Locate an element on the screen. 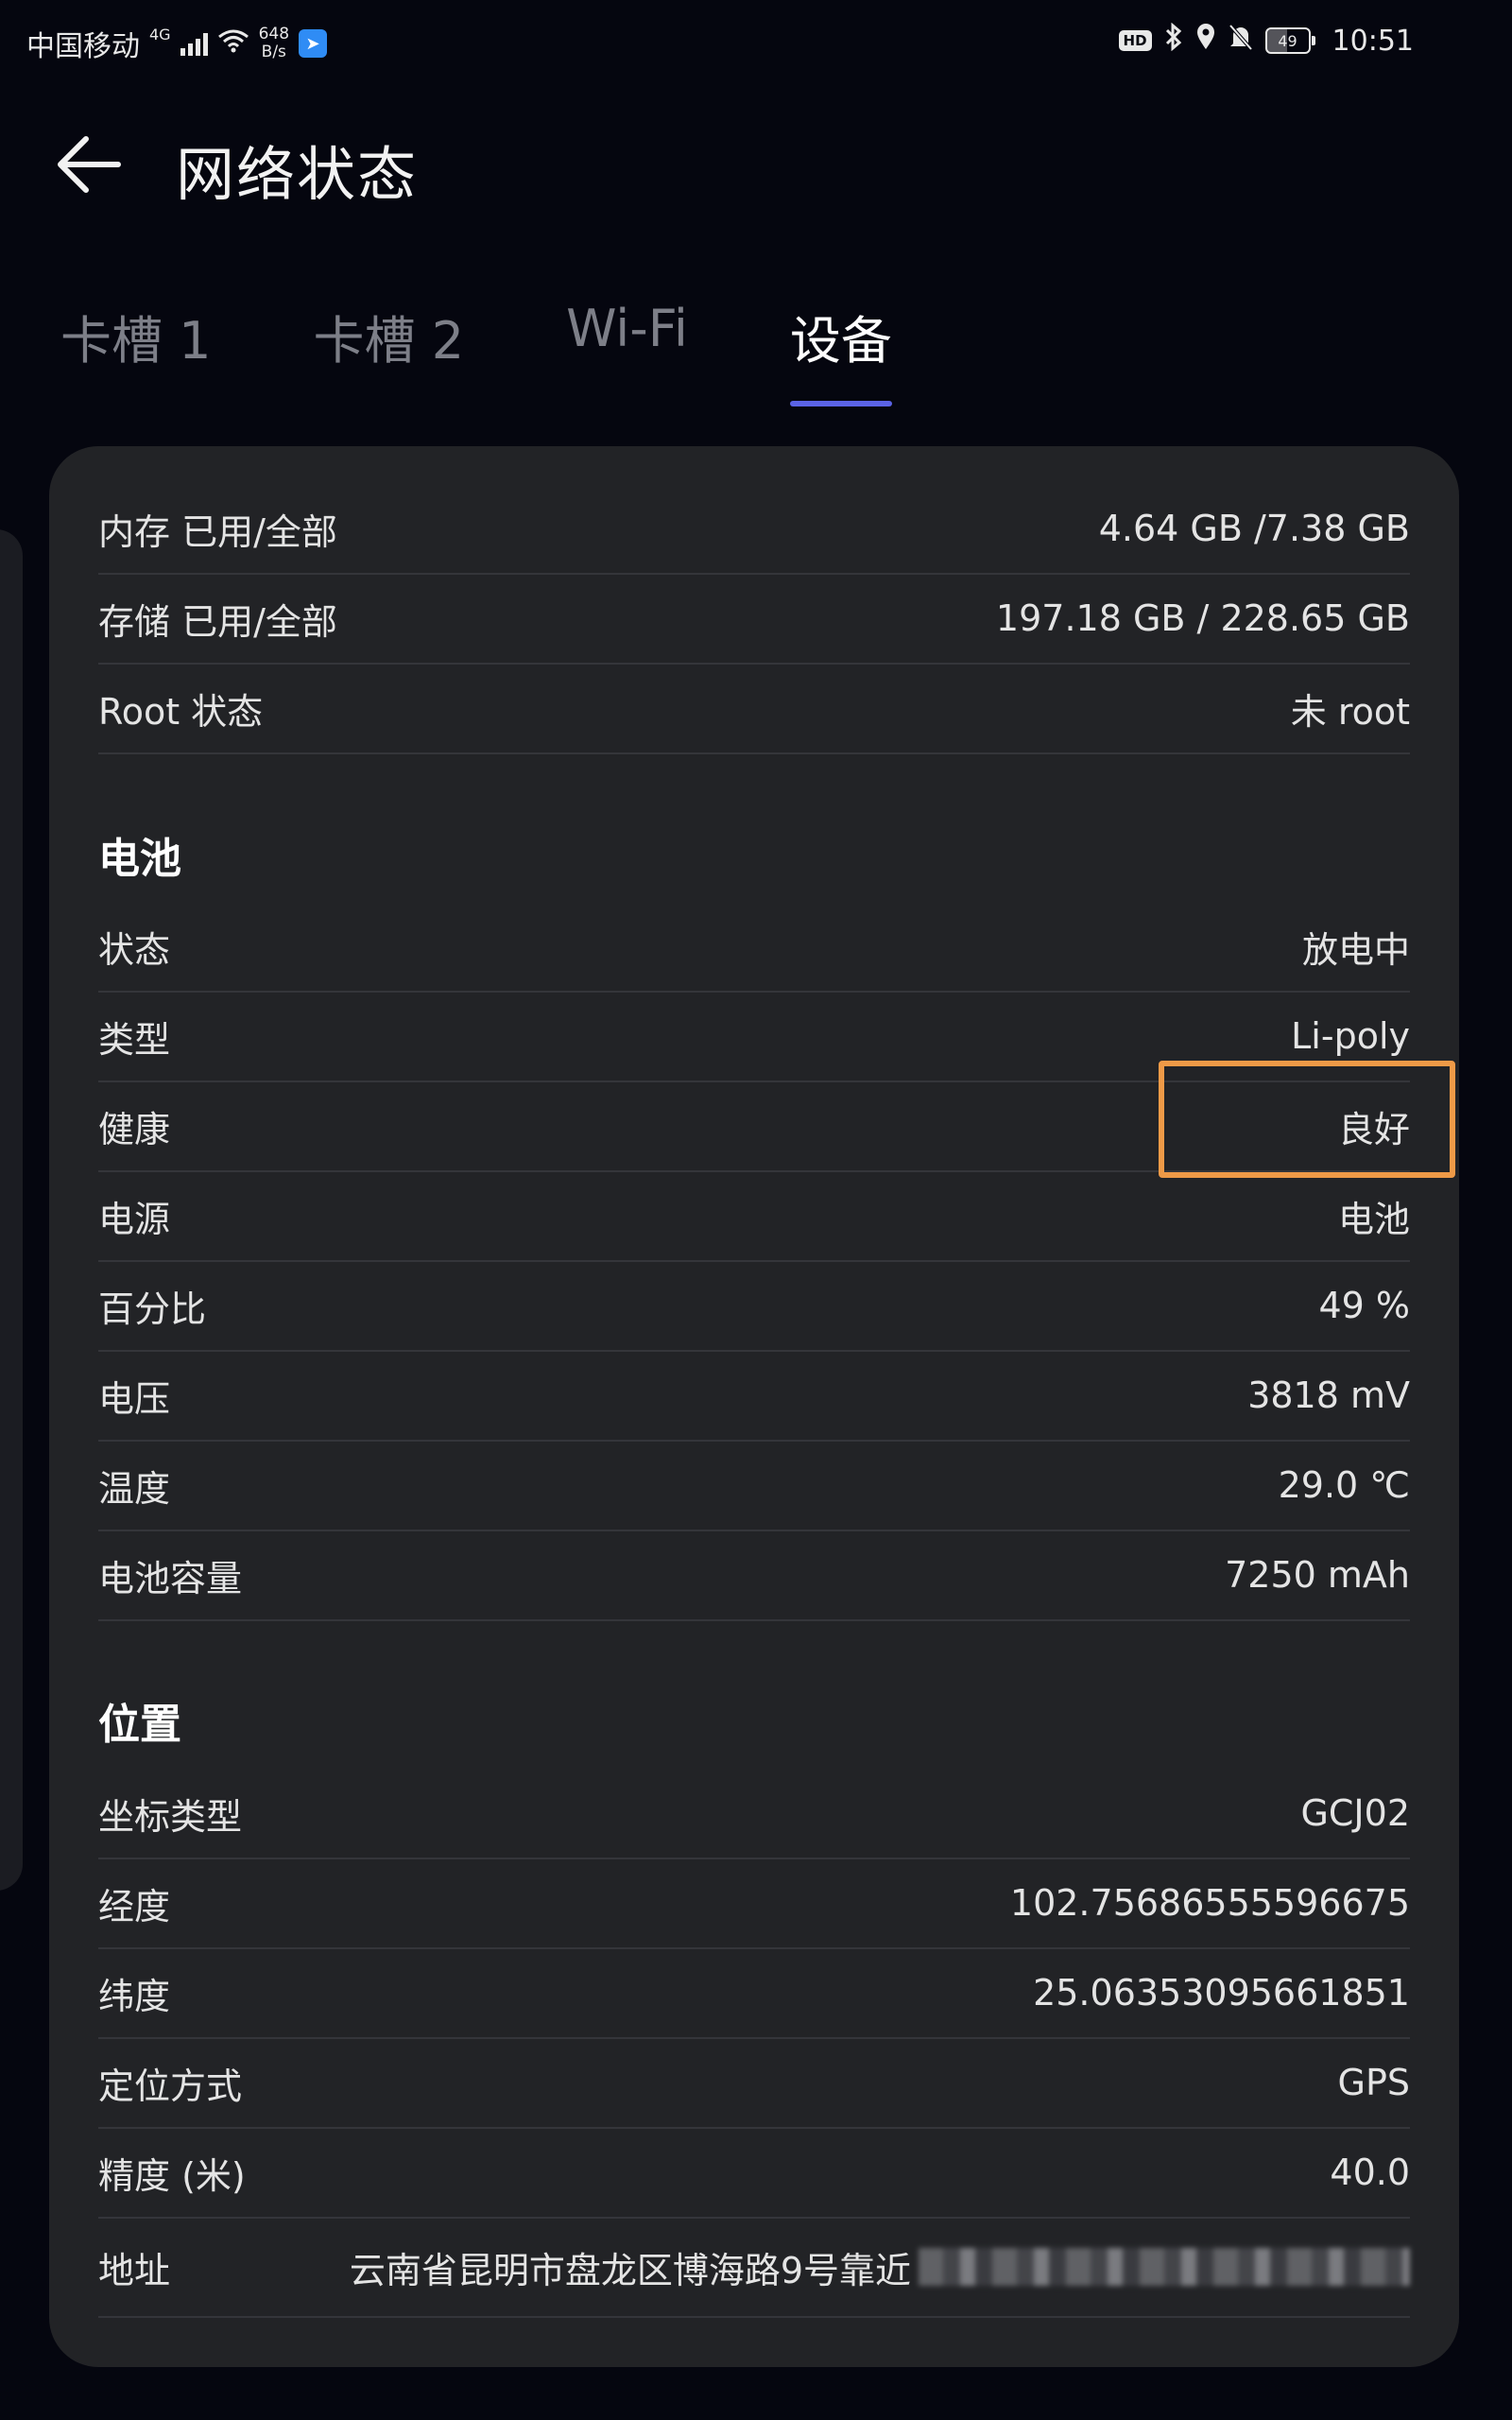  battery-section-title: 电池 is located at coordinates (139, 859).